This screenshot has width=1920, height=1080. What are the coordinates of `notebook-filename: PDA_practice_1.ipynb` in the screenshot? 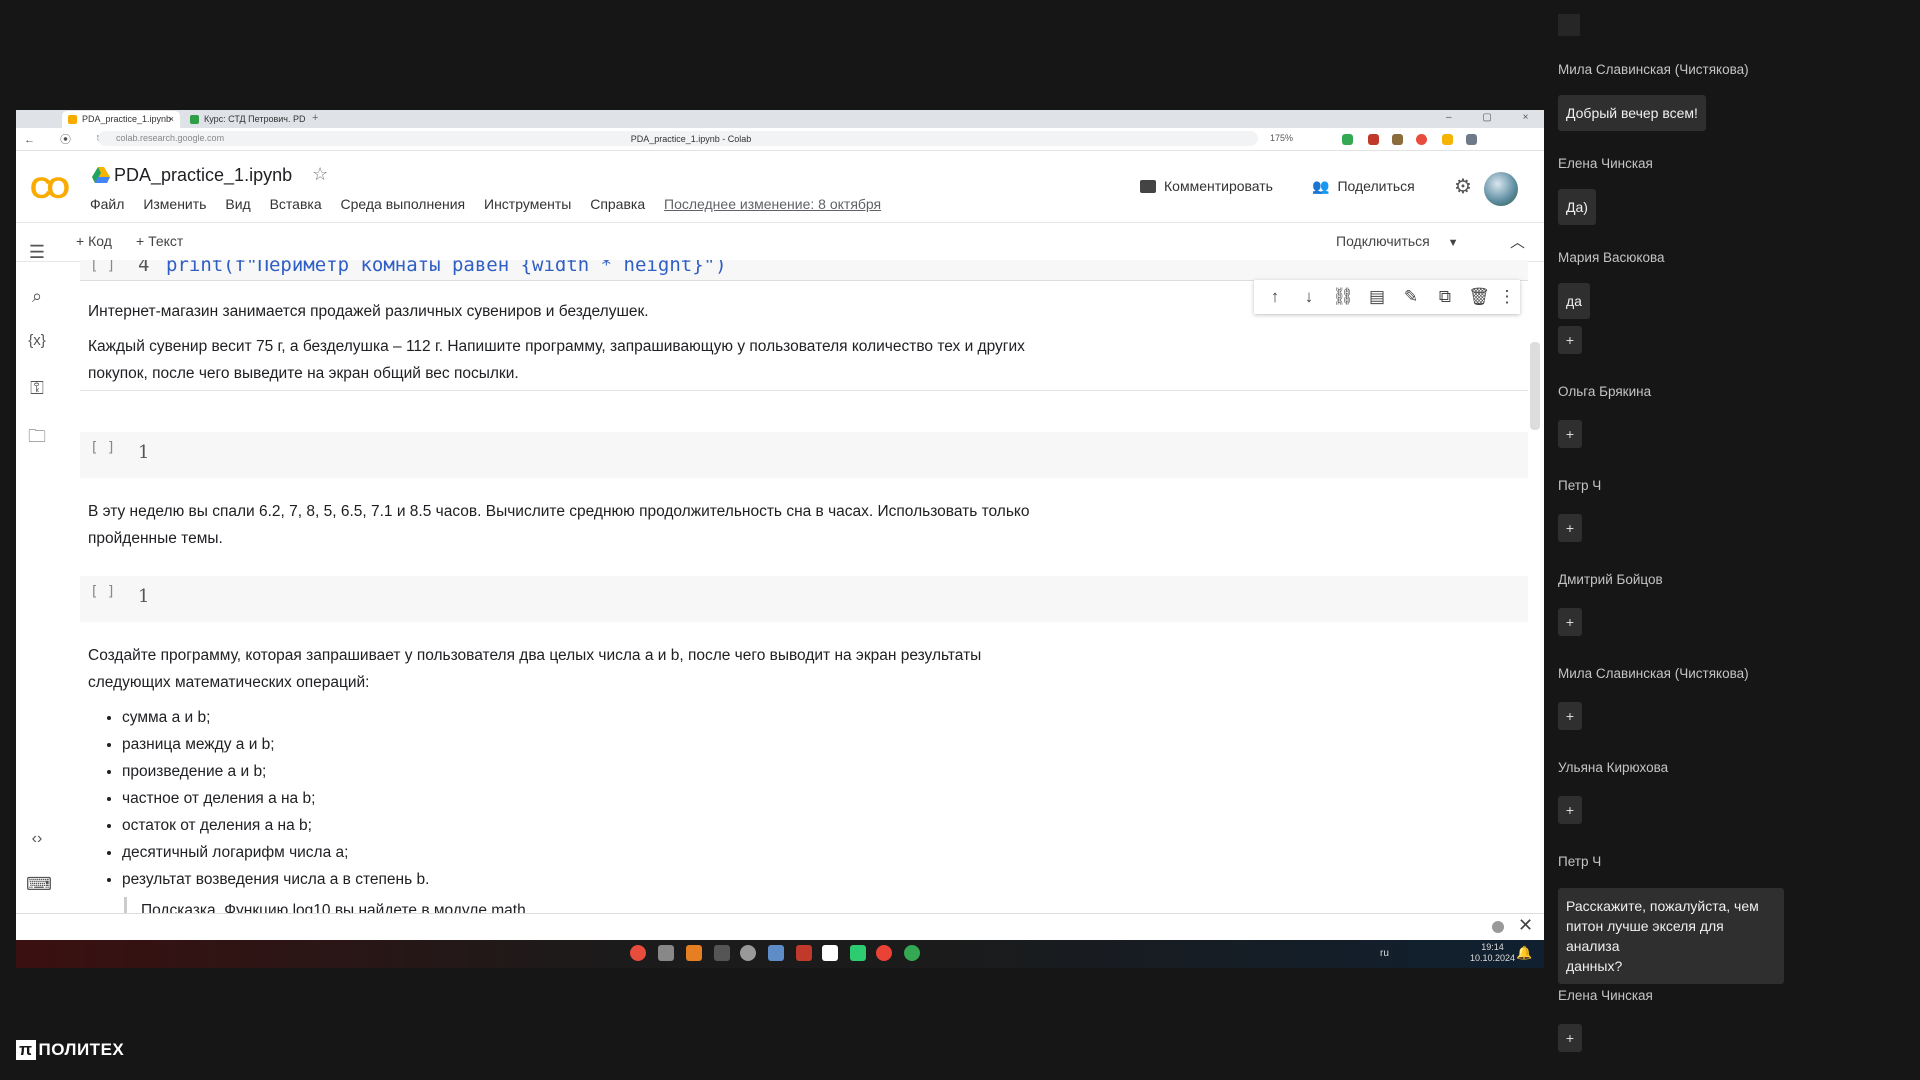 It's located at (203, 175).